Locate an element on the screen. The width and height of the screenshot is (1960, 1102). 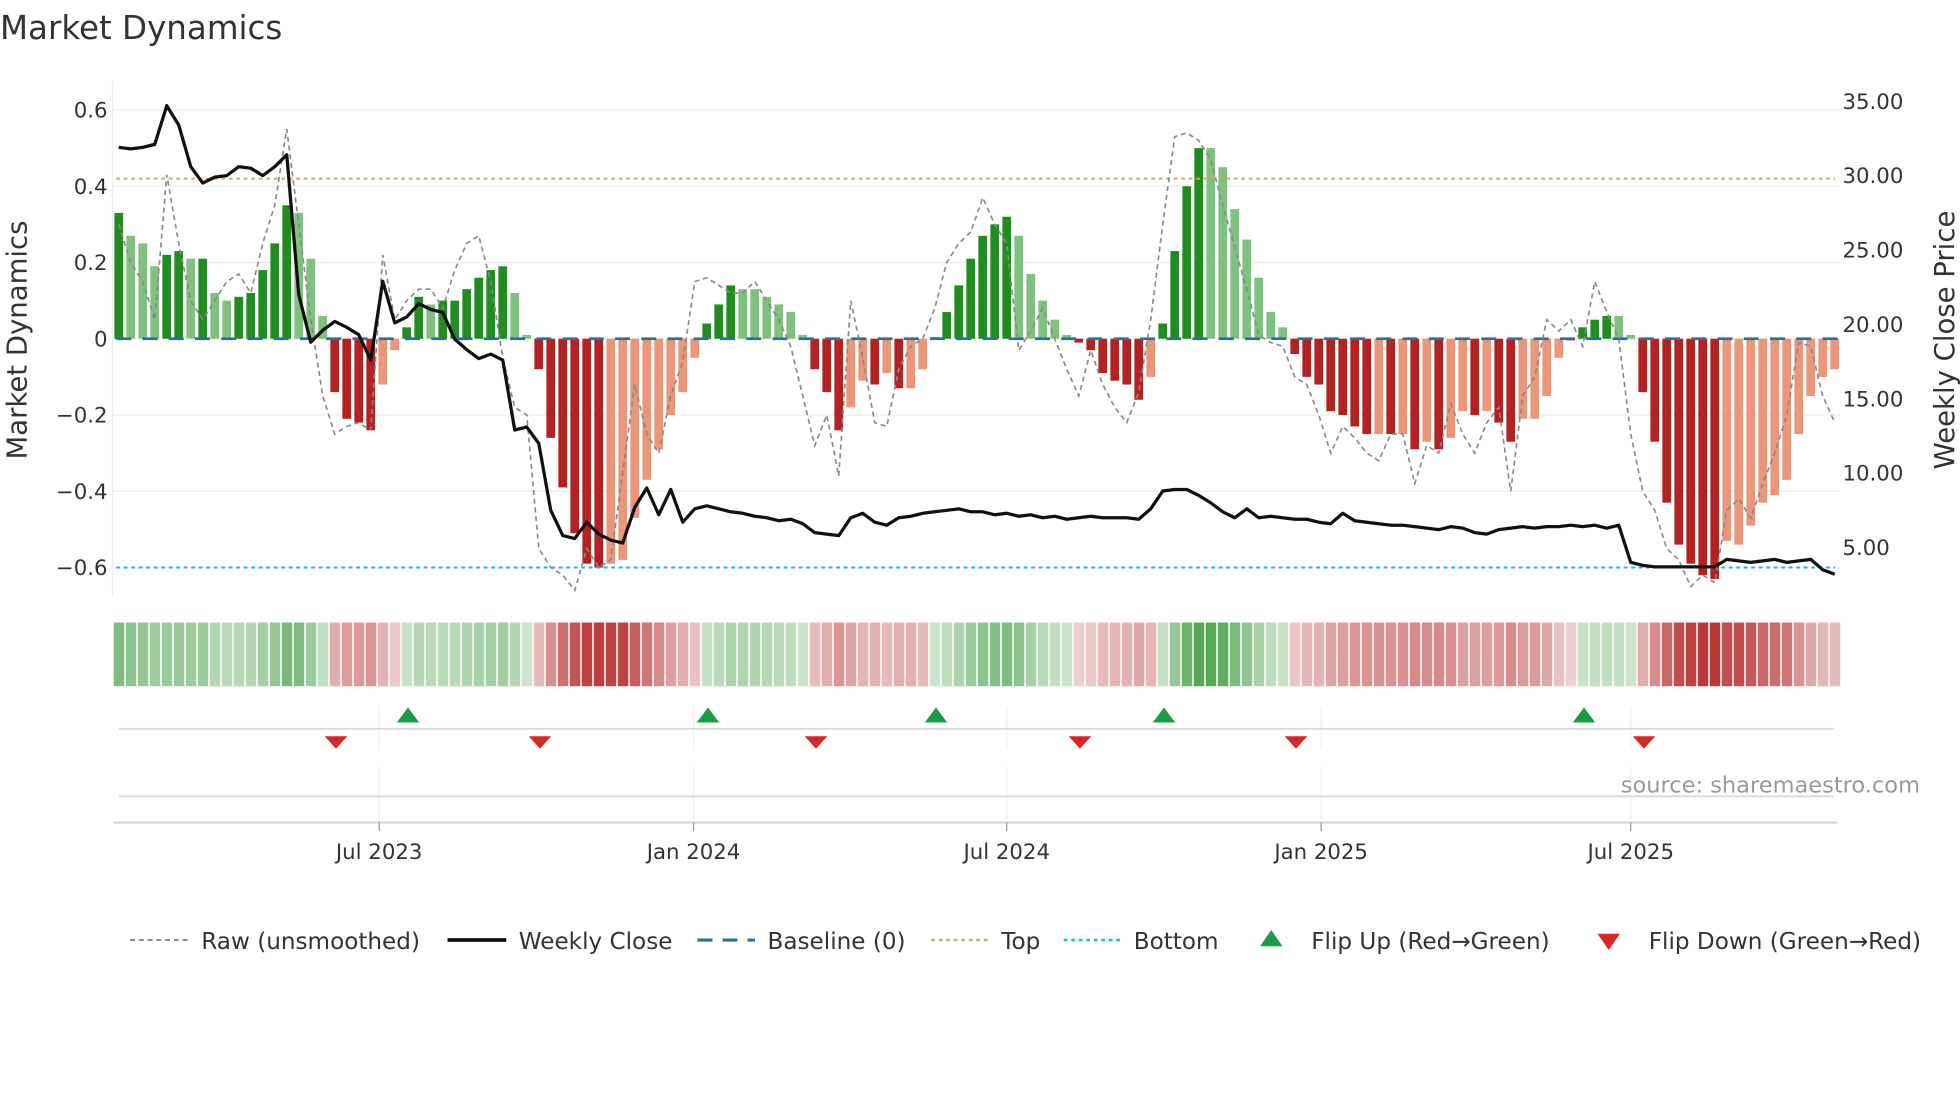
y-tick-label: 0 is located at coordinates (101, 339).